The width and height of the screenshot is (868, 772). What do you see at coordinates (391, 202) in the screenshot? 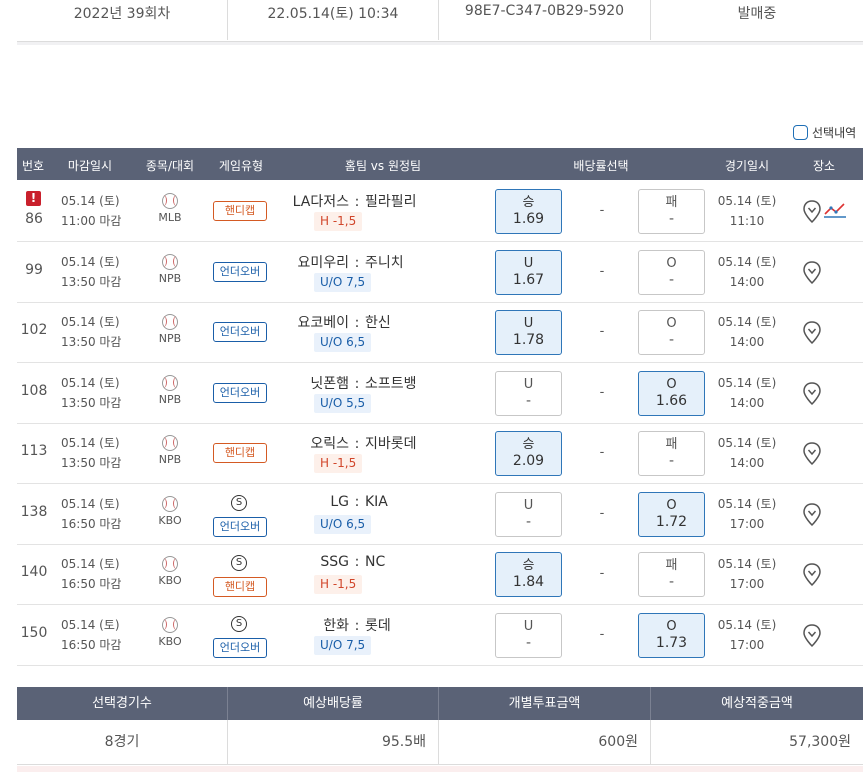
I see `away-team: 필라필리` at bounding box center [391, 202].